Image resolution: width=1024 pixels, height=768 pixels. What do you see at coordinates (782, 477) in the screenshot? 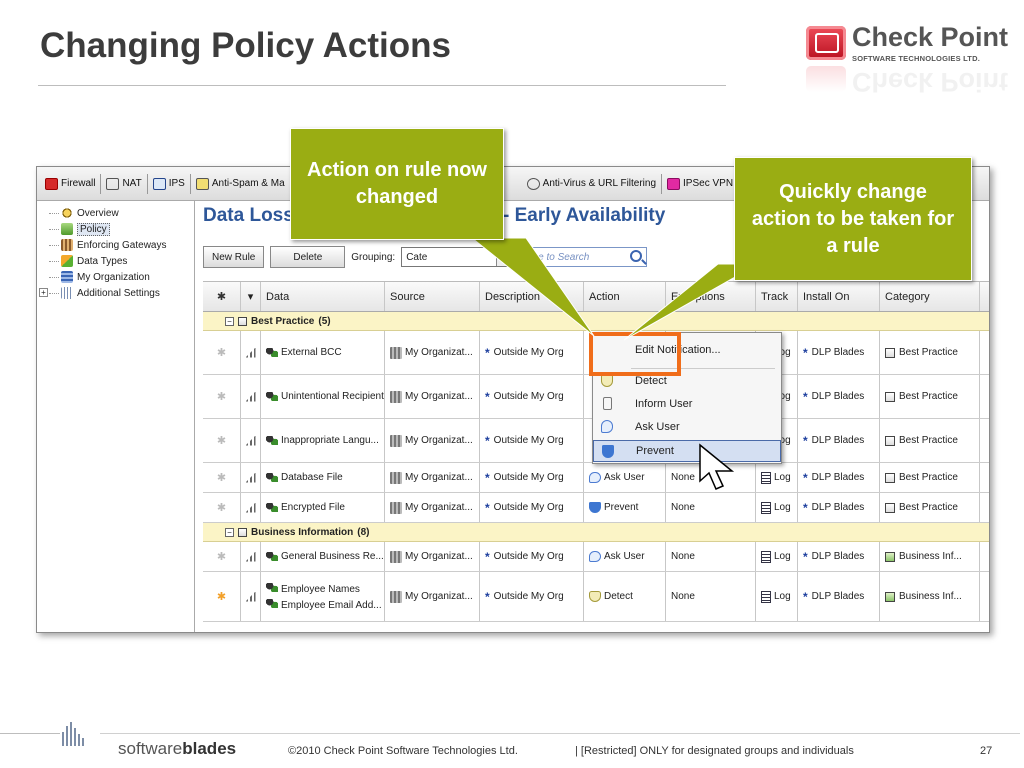
I see `rule-track: Log` at bounding box center [782, 477].